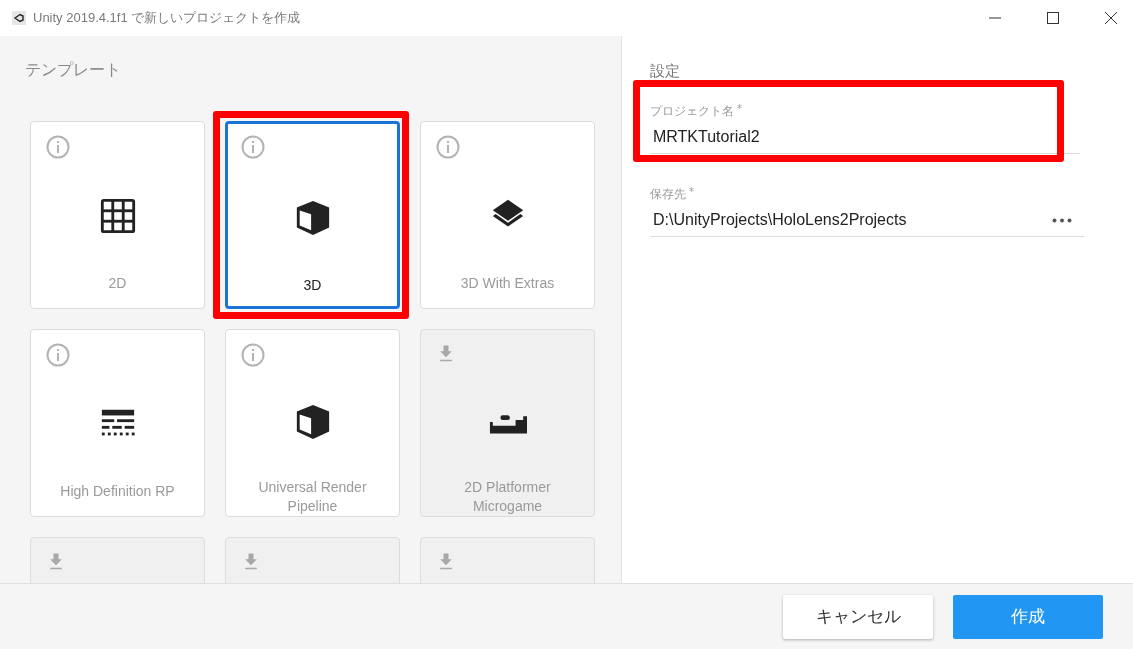  What do you see at coordinates (117, 283) in the screenshot?
I see `template-label: 2D` at bounding box center [117, 283].